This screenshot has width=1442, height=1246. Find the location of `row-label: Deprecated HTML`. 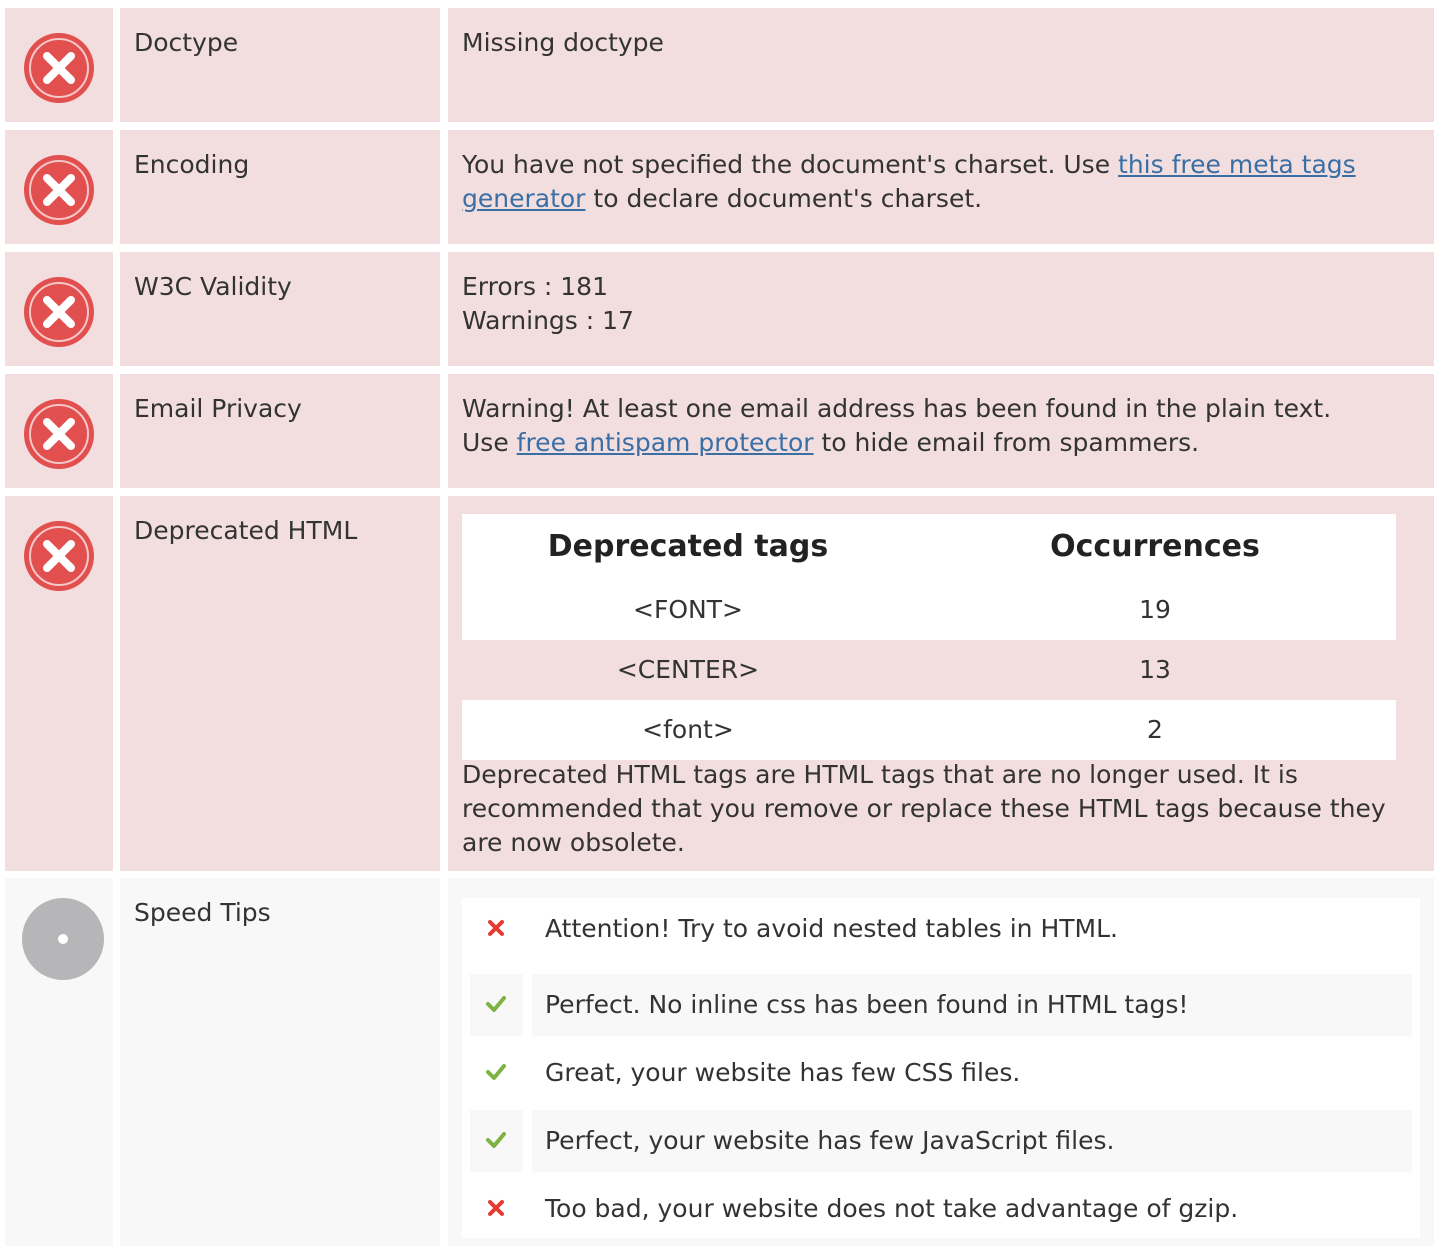

row-label: Deprecated HTML is located at coordinates (280, 683).